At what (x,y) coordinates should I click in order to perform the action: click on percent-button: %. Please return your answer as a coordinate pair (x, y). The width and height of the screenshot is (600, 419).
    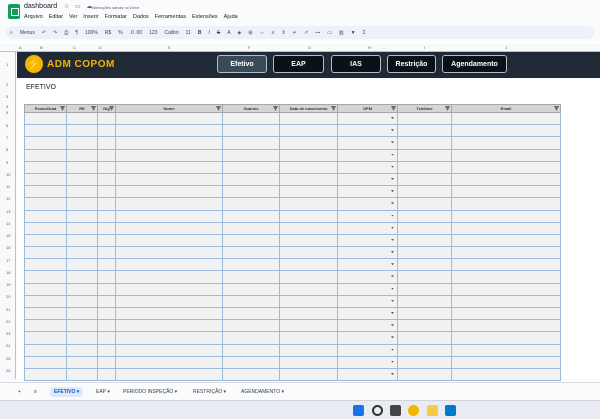
    Looking at the image, I should click on (120, 33).